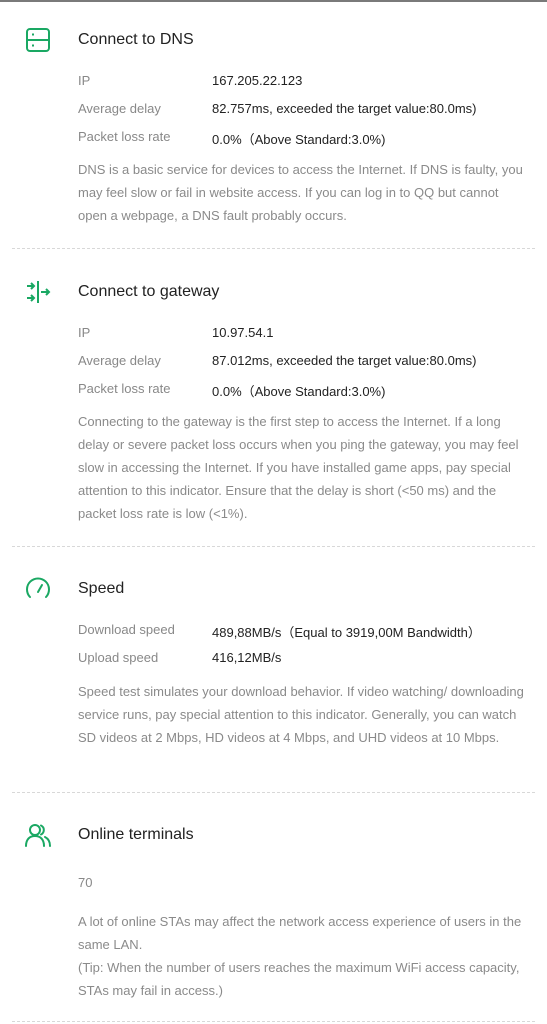  Describe the element at coordinates (119, 360) in the screenshot. I see `gateway-delay-label: Average delay` at that location.